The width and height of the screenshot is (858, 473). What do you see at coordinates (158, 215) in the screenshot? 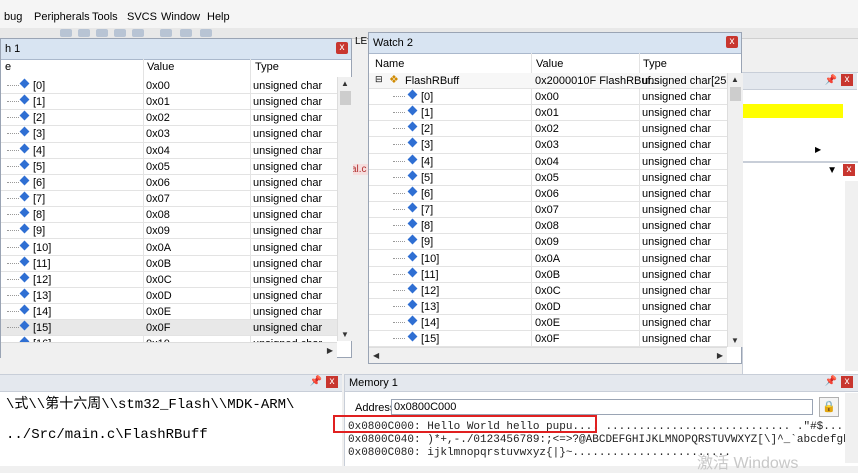
I see `row-value: 0x08` at bounding box center [158, 215].